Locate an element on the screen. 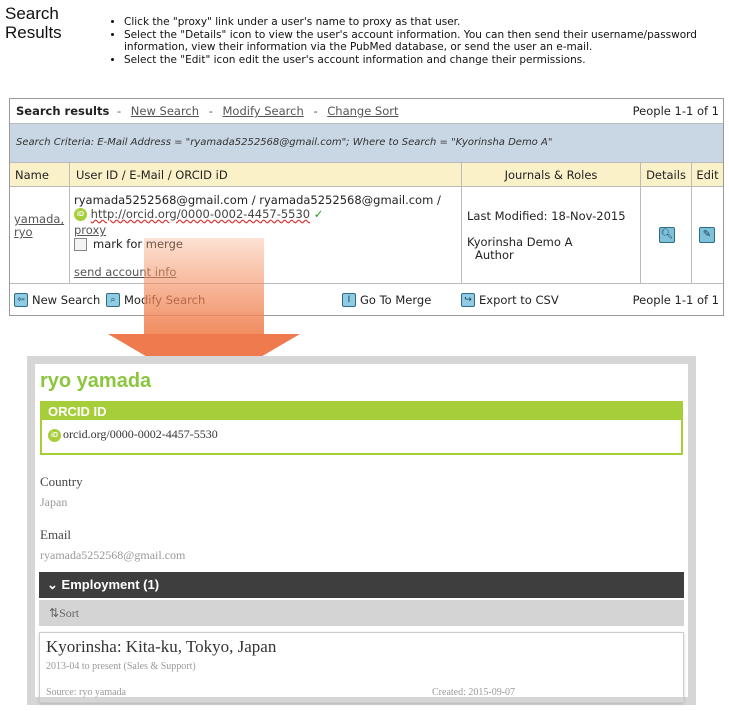 This screenshot has width=729, height=711. employment-dates: 2013-04 to present (Sales & Support) is located at coordinates (121, 666).